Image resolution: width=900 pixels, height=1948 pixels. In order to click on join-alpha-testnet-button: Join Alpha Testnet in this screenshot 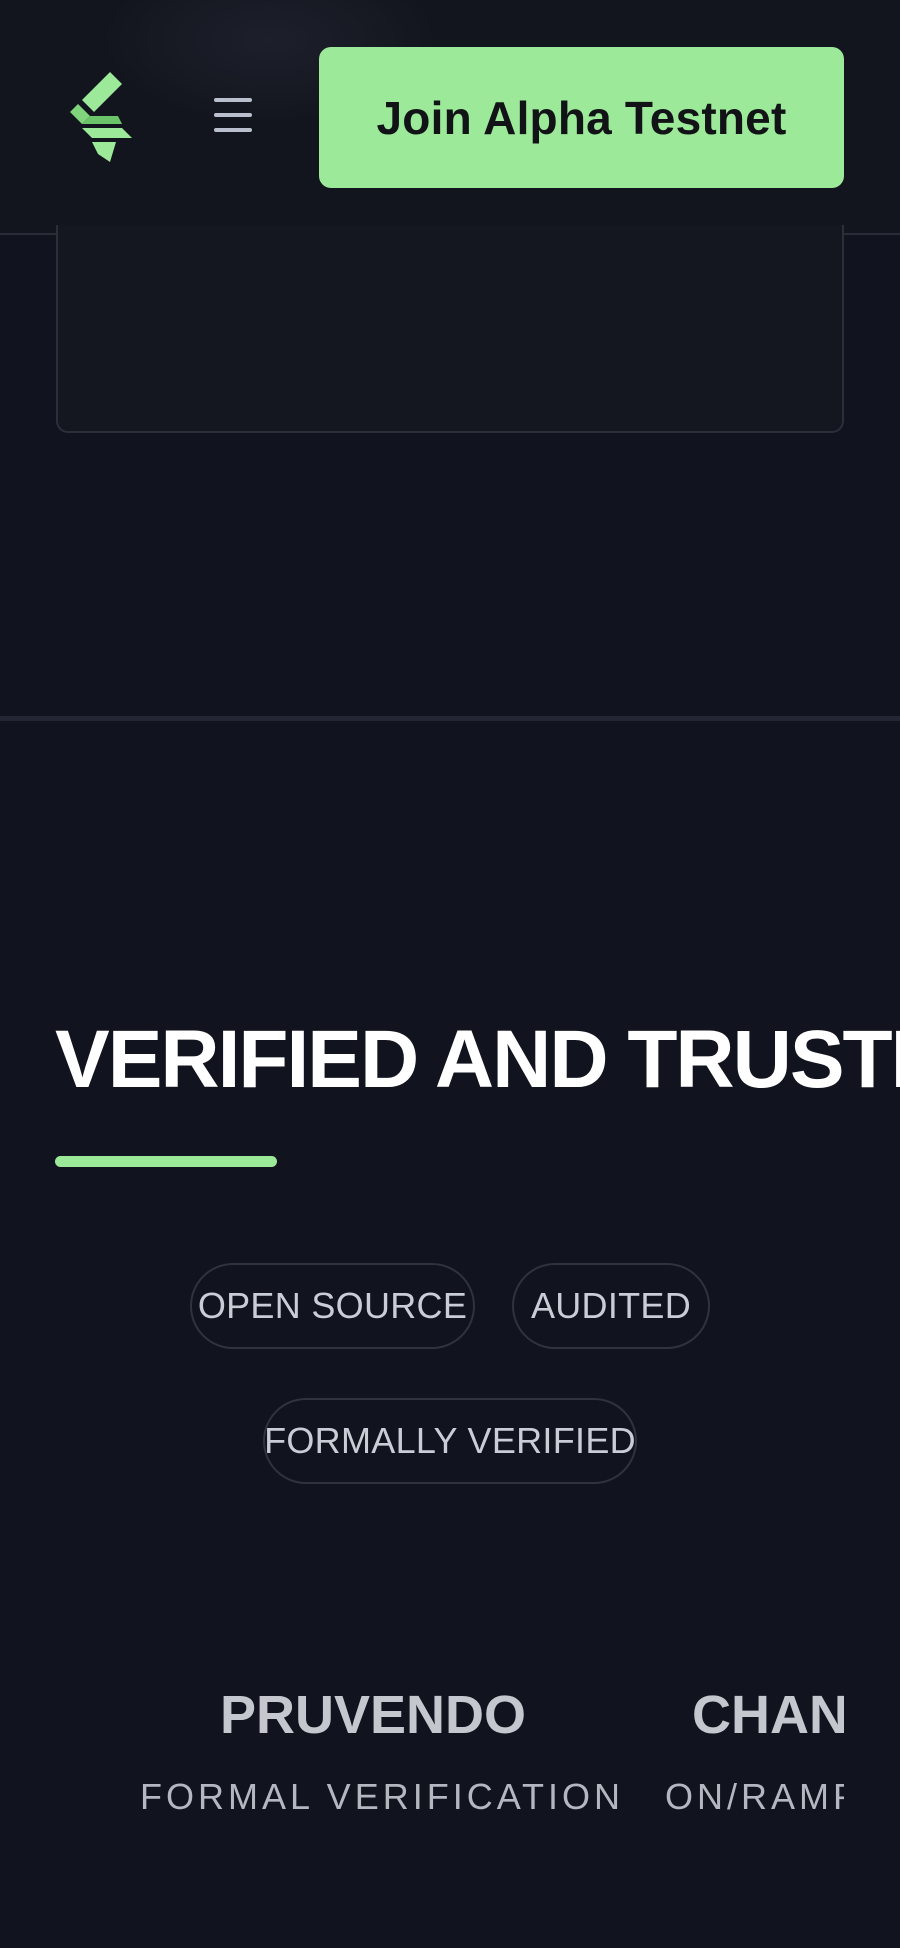, I will do `click(581, 117)`.